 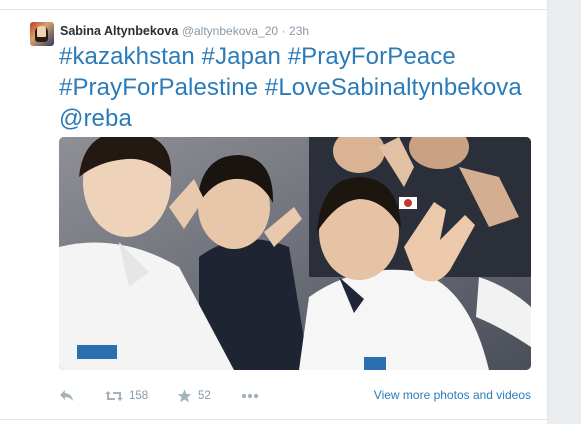 I want to click on tweet-text-line: @reba, so click(x=299, y=118).